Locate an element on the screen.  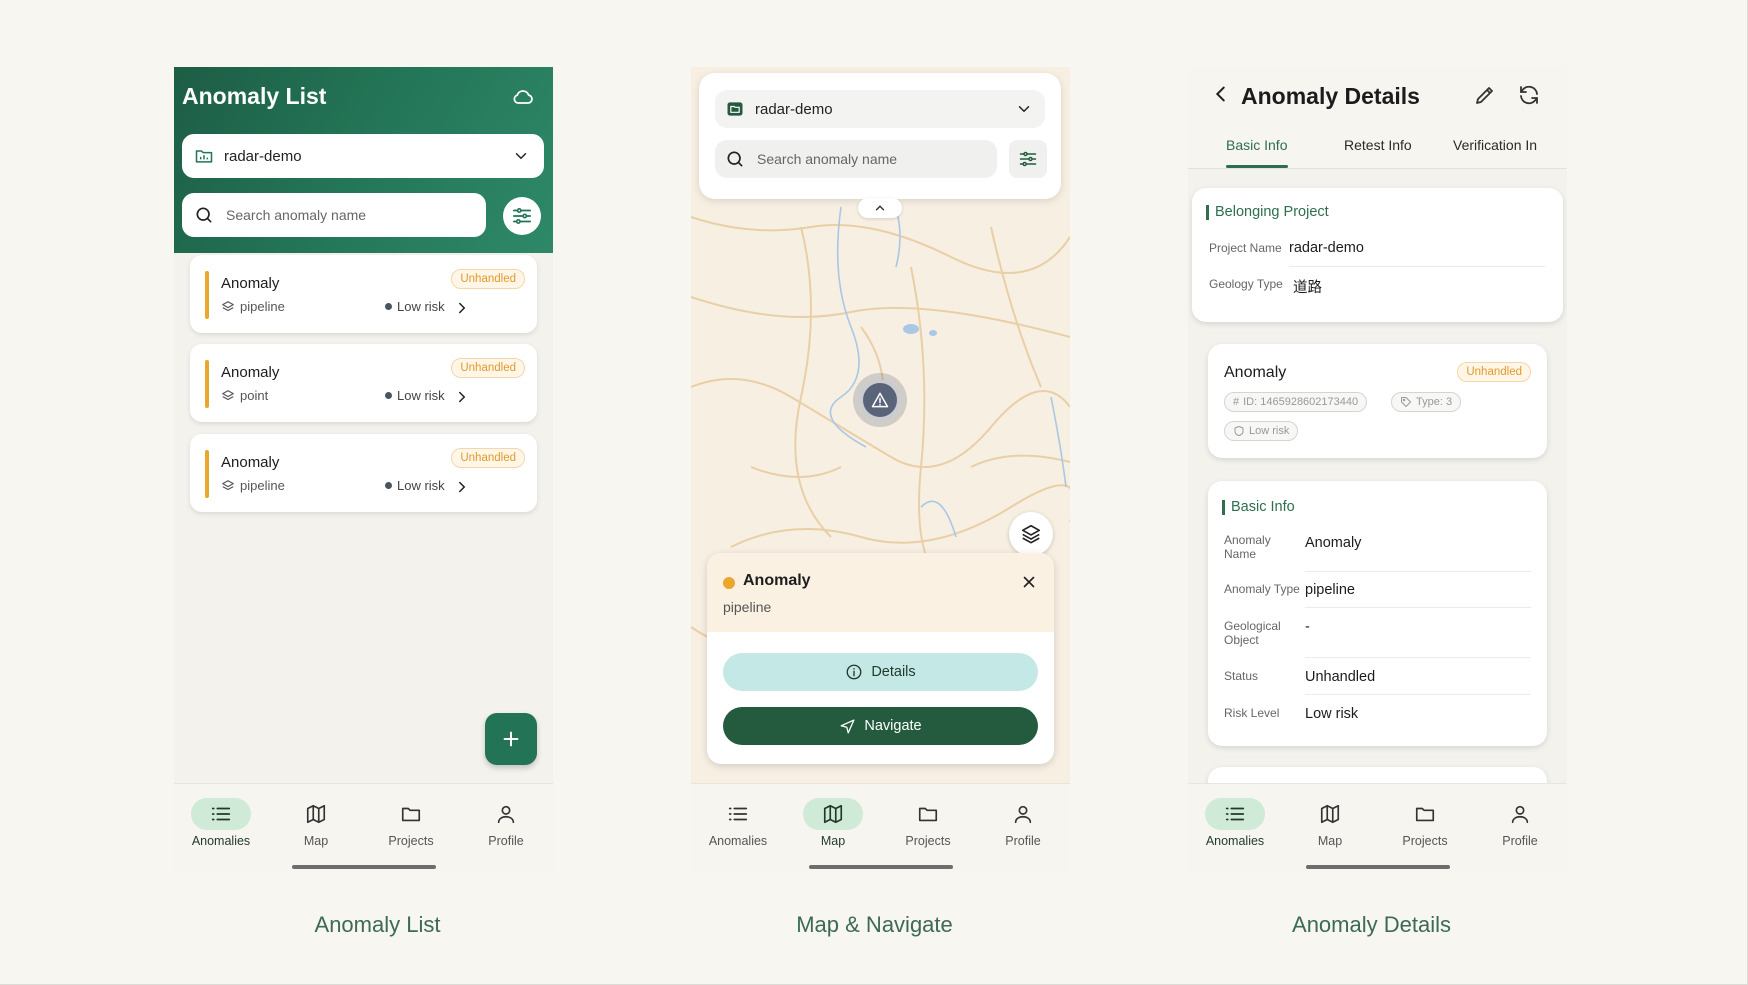
risk-dot is located at coordinates (388, 395).